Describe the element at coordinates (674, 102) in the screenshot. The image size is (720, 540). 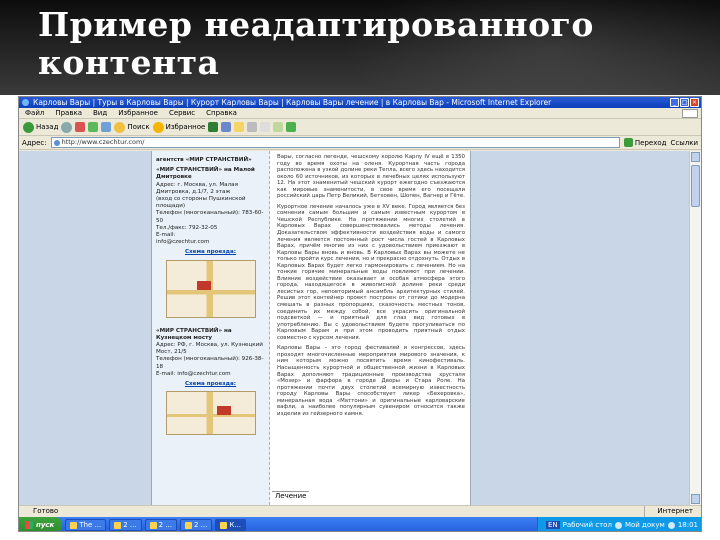
I see `minimize-button: _` at that location.